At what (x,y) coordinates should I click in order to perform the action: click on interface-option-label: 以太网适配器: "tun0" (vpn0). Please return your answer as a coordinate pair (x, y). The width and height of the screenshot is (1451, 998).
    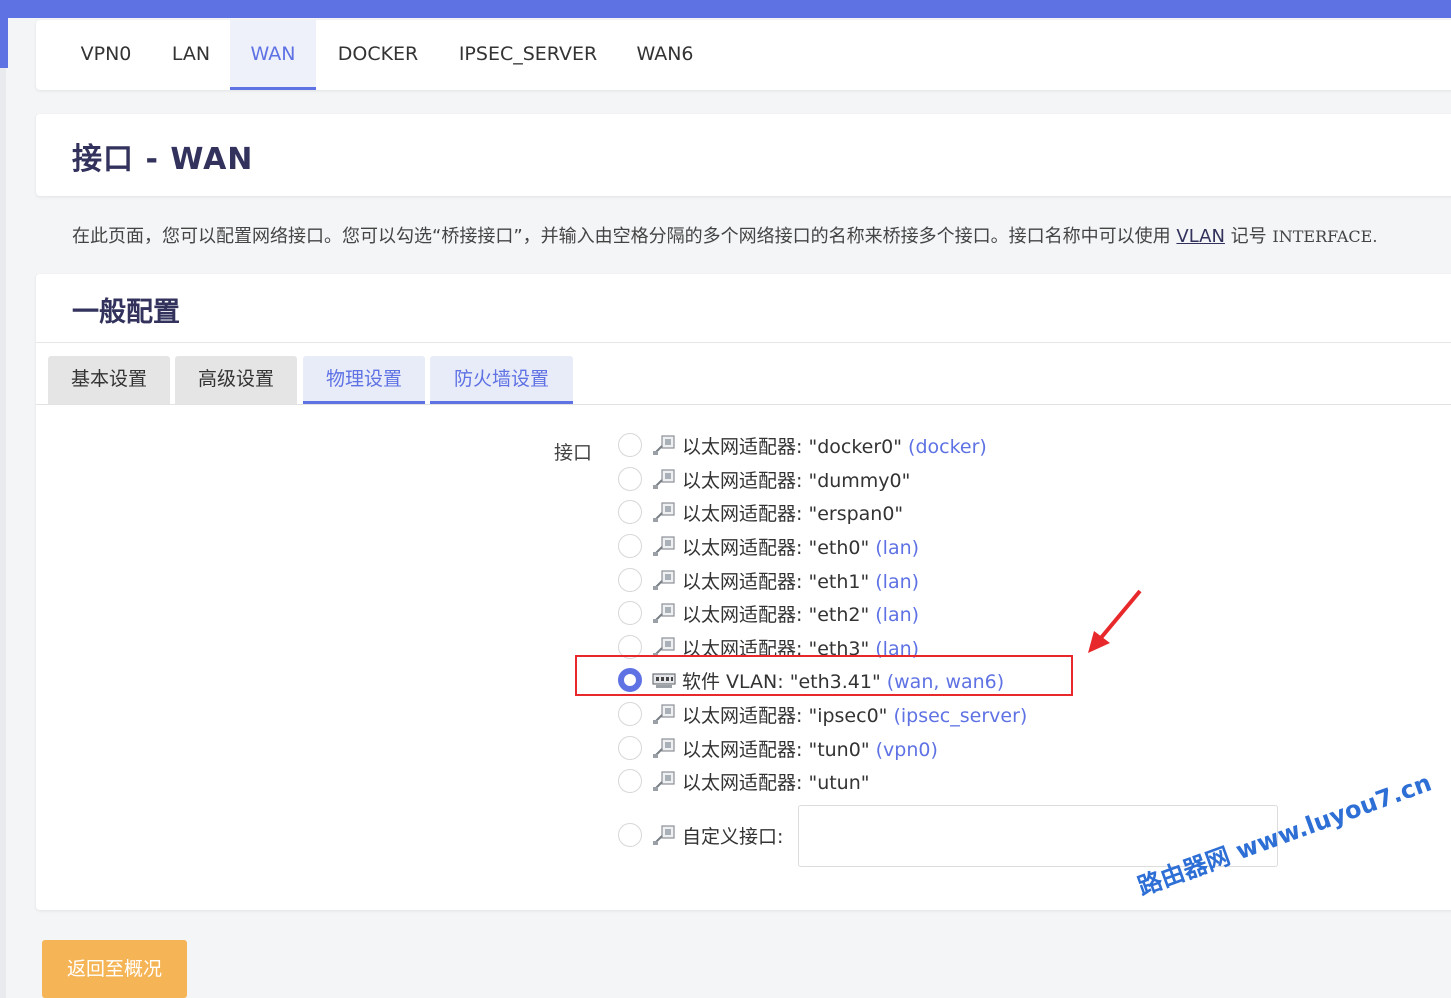
    Looking at the image, I should click on (810, 750).